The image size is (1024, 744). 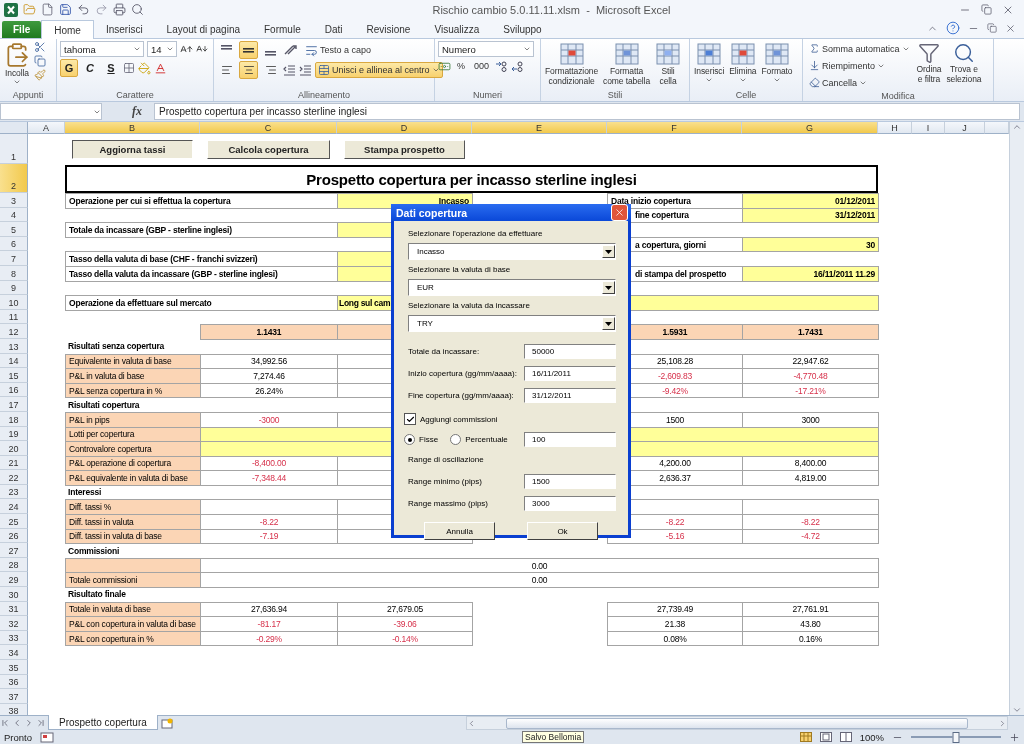 I want to click on row-header: 32, so click(x=14, y=623).